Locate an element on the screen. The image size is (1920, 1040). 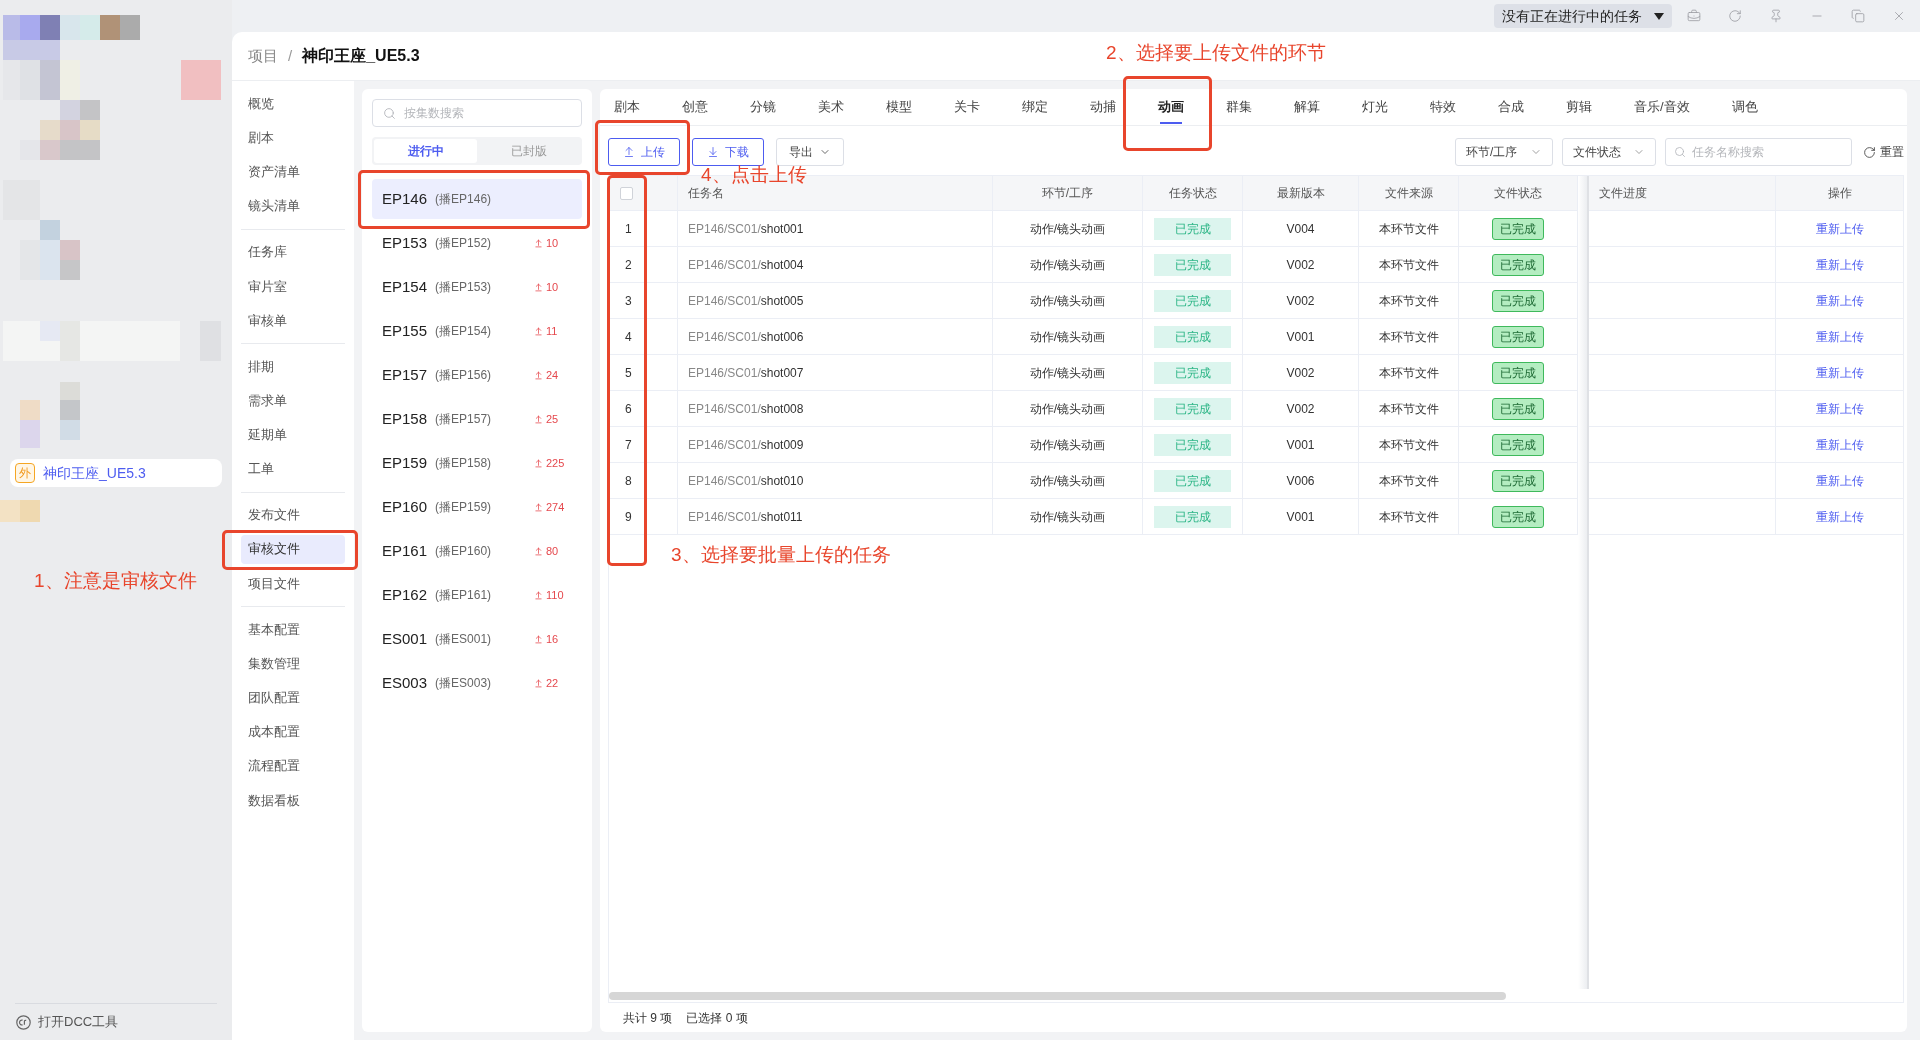
episode-code: EP162 is located at coordinates (405, 594).